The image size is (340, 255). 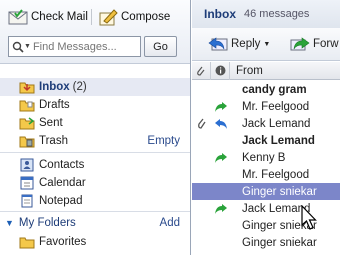 I want to click on mouse-pointer-icon, so click(x=309, y=217).